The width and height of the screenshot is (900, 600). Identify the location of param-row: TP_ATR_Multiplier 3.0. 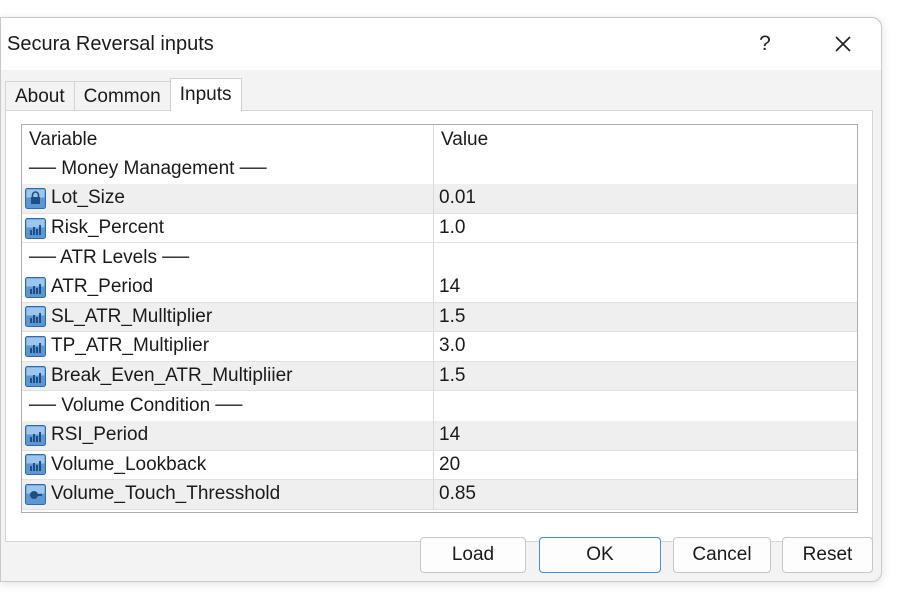
(439, 347).